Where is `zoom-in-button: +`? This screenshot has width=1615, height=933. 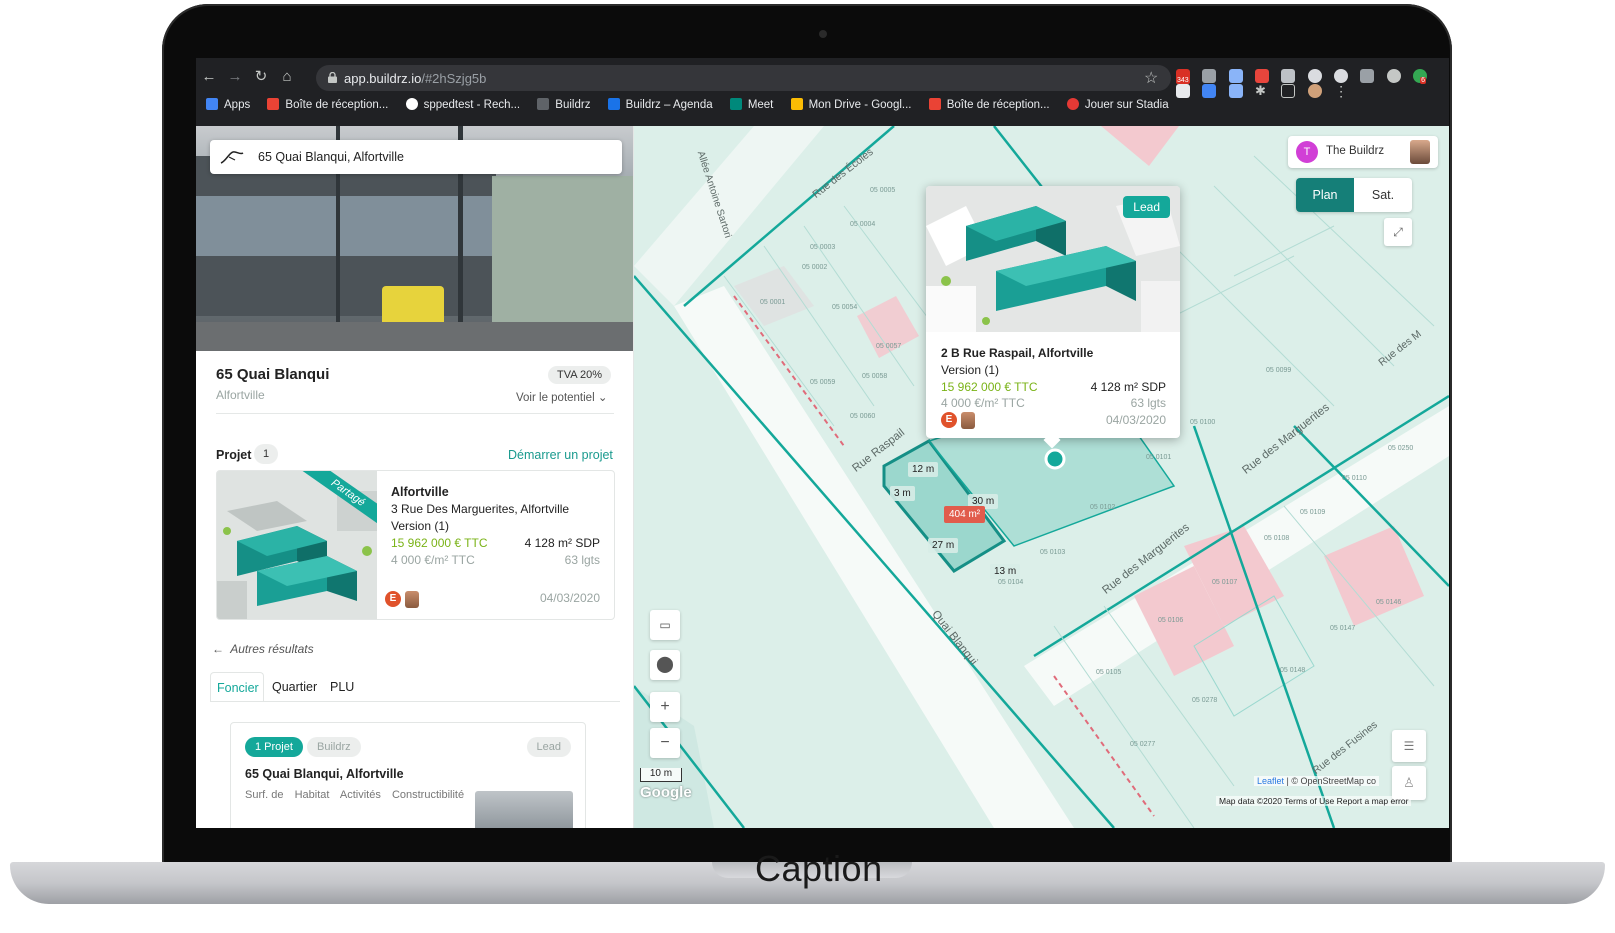
zoom-in-button: + is located at coordinates (665, 707).